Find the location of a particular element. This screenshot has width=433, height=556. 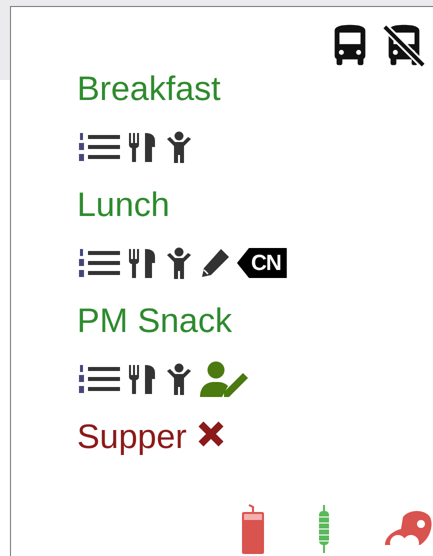

user-edit-icon is located at coordinates (225, 379).